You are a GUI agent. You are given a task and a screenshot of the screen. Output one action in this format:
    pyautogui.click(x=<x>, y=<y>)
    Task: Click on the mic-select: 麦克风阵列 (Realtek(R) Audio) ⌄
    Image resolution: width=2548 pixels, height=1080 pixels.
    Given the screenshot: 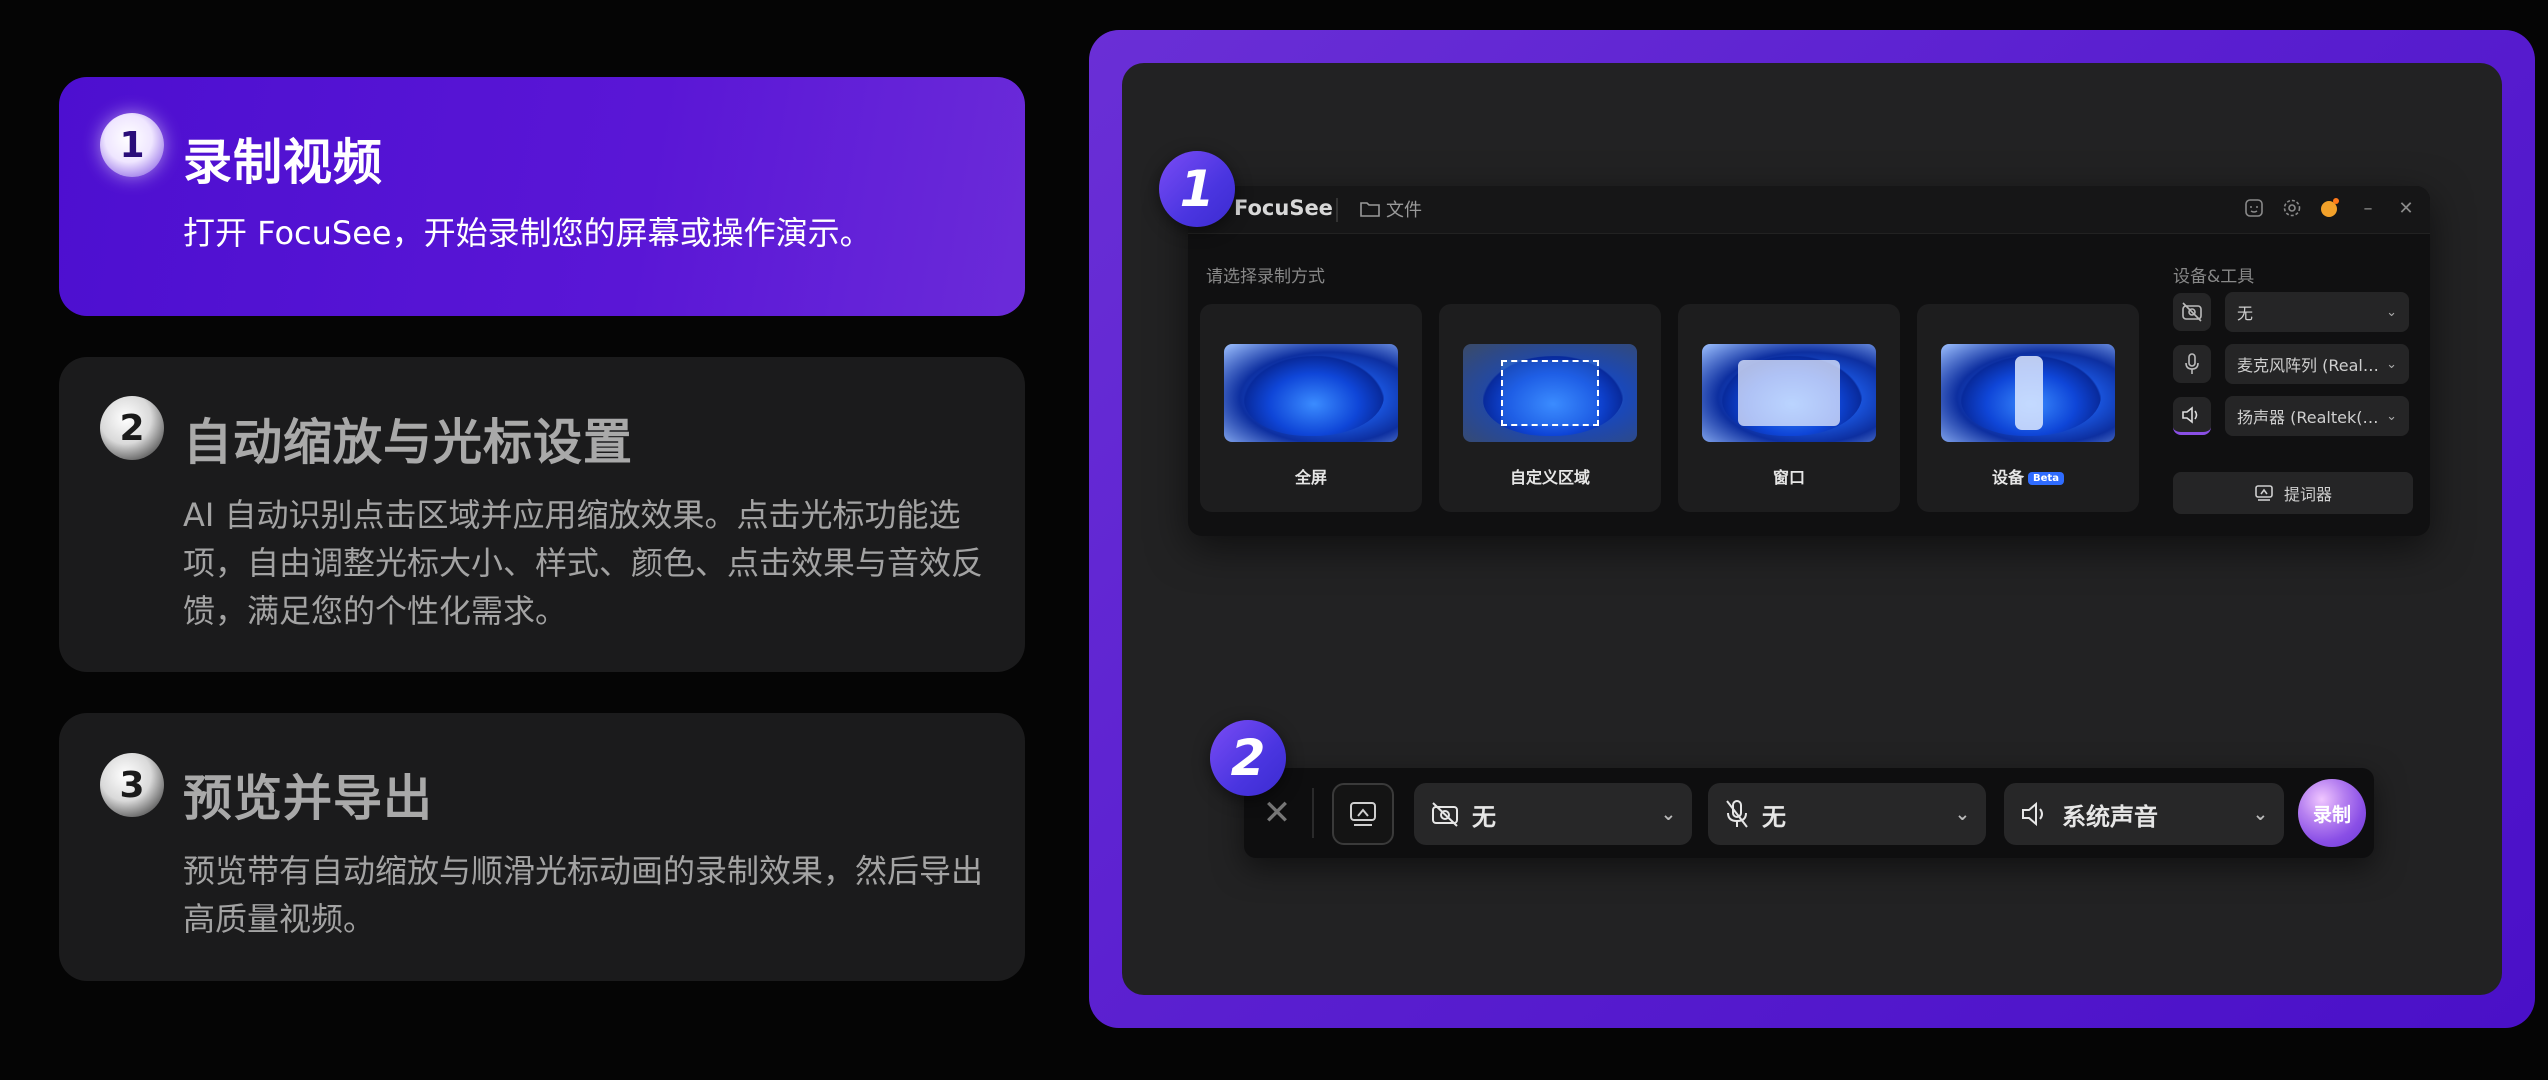 What is the action you would take?
    pyautogui.click(x=2317, y=364)
    